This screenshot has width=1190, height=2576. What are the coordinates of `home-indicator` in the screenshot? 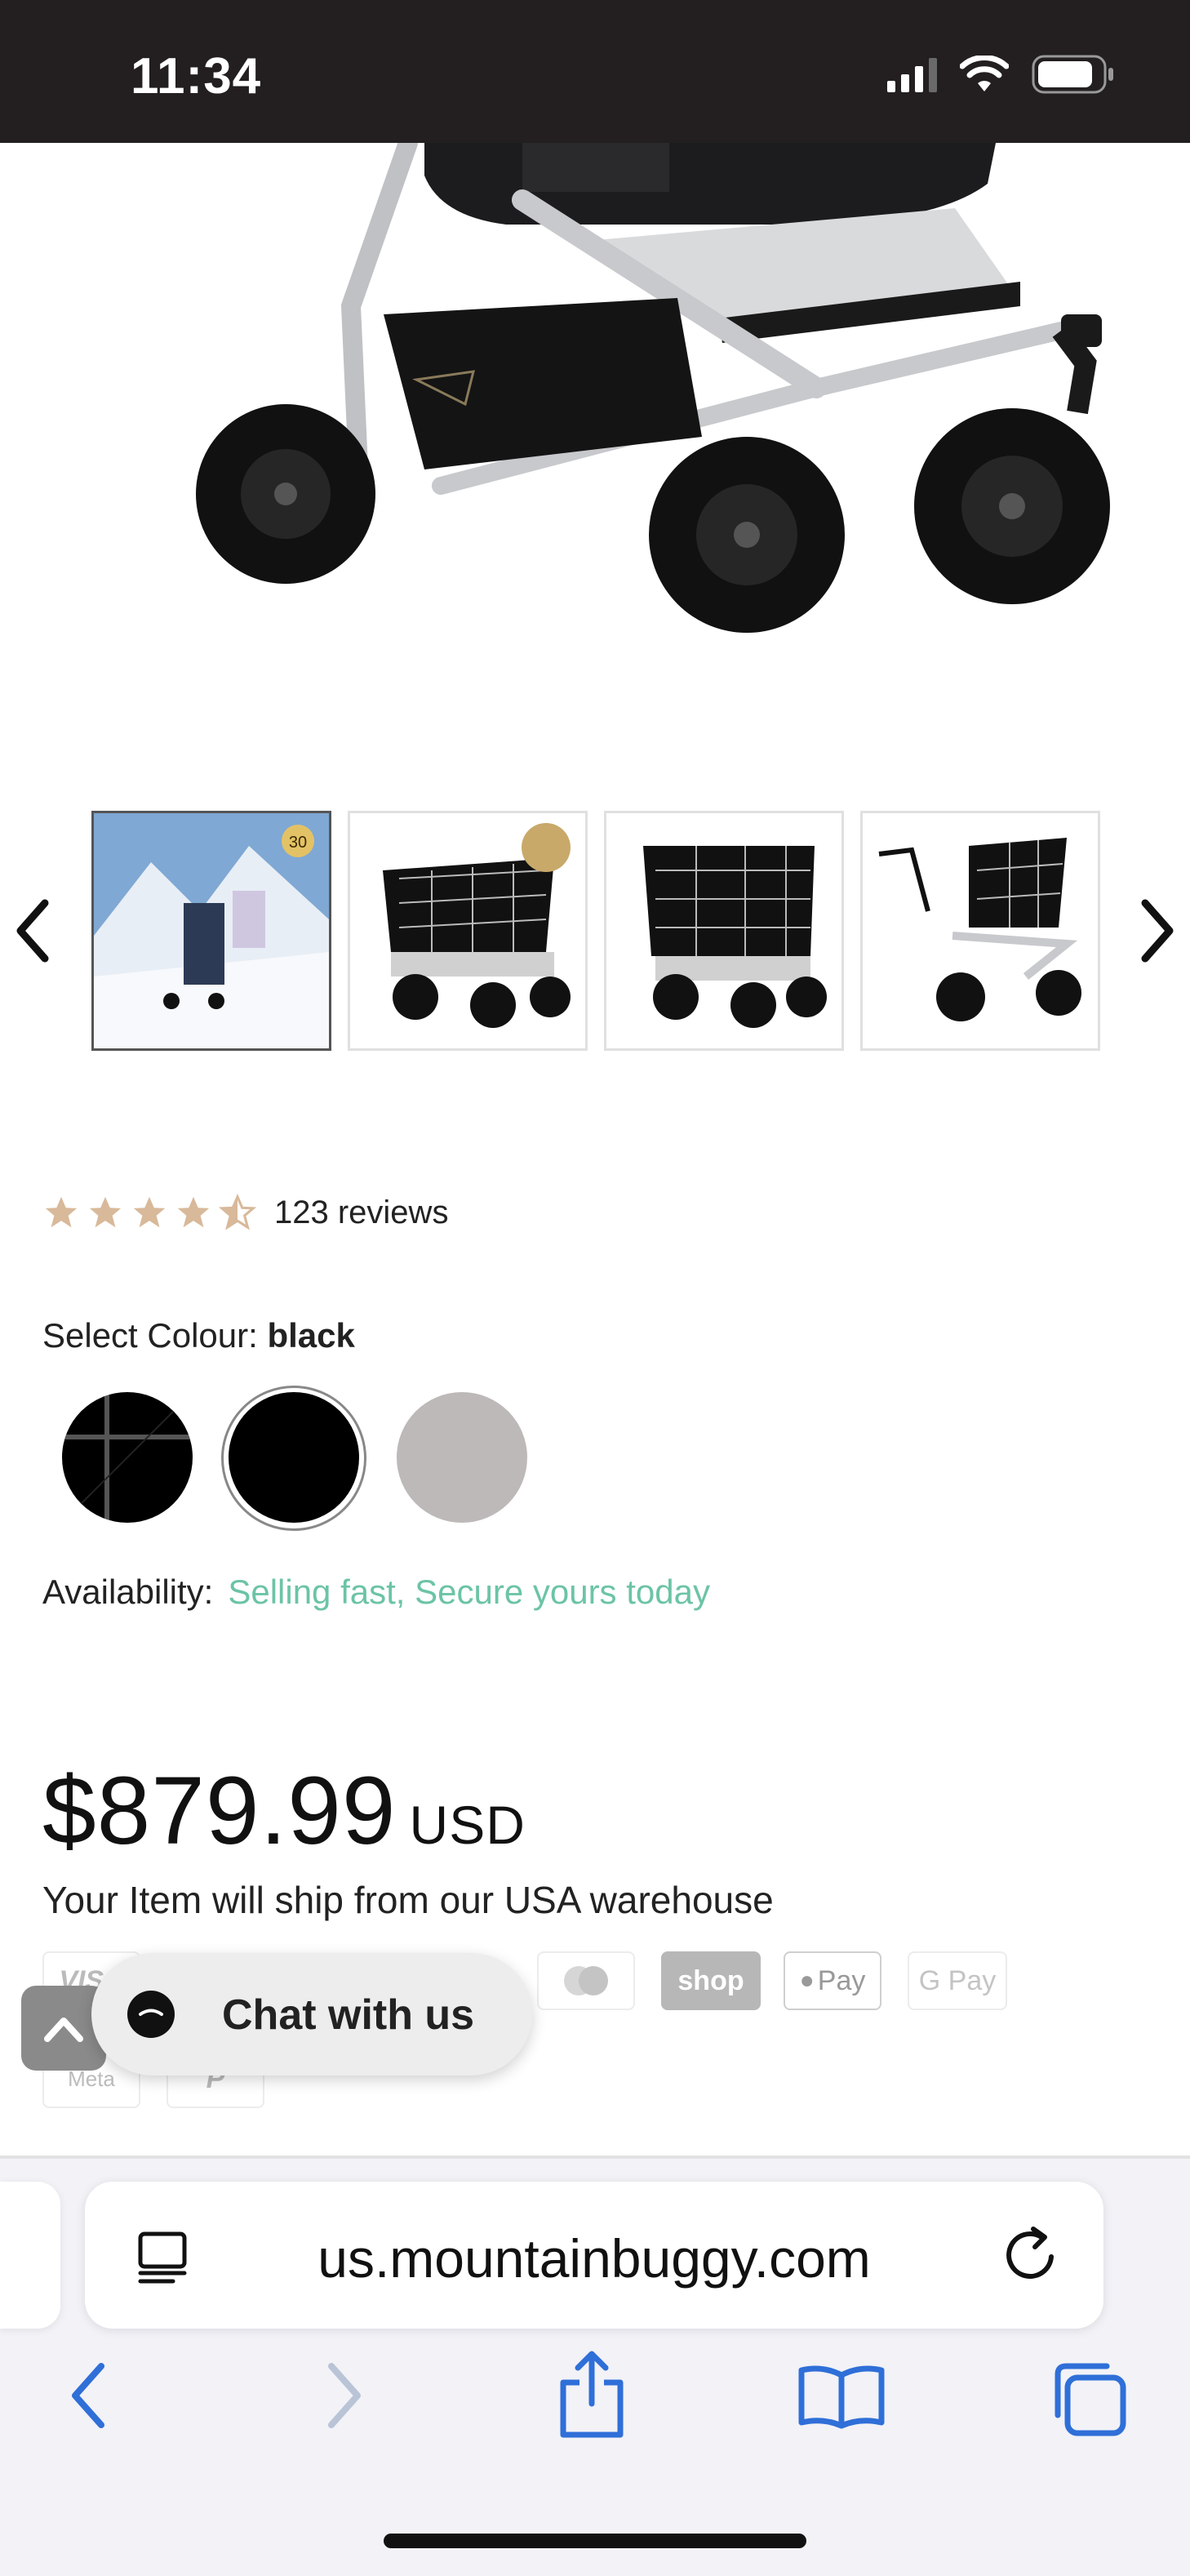 It's located at (595, 2541).